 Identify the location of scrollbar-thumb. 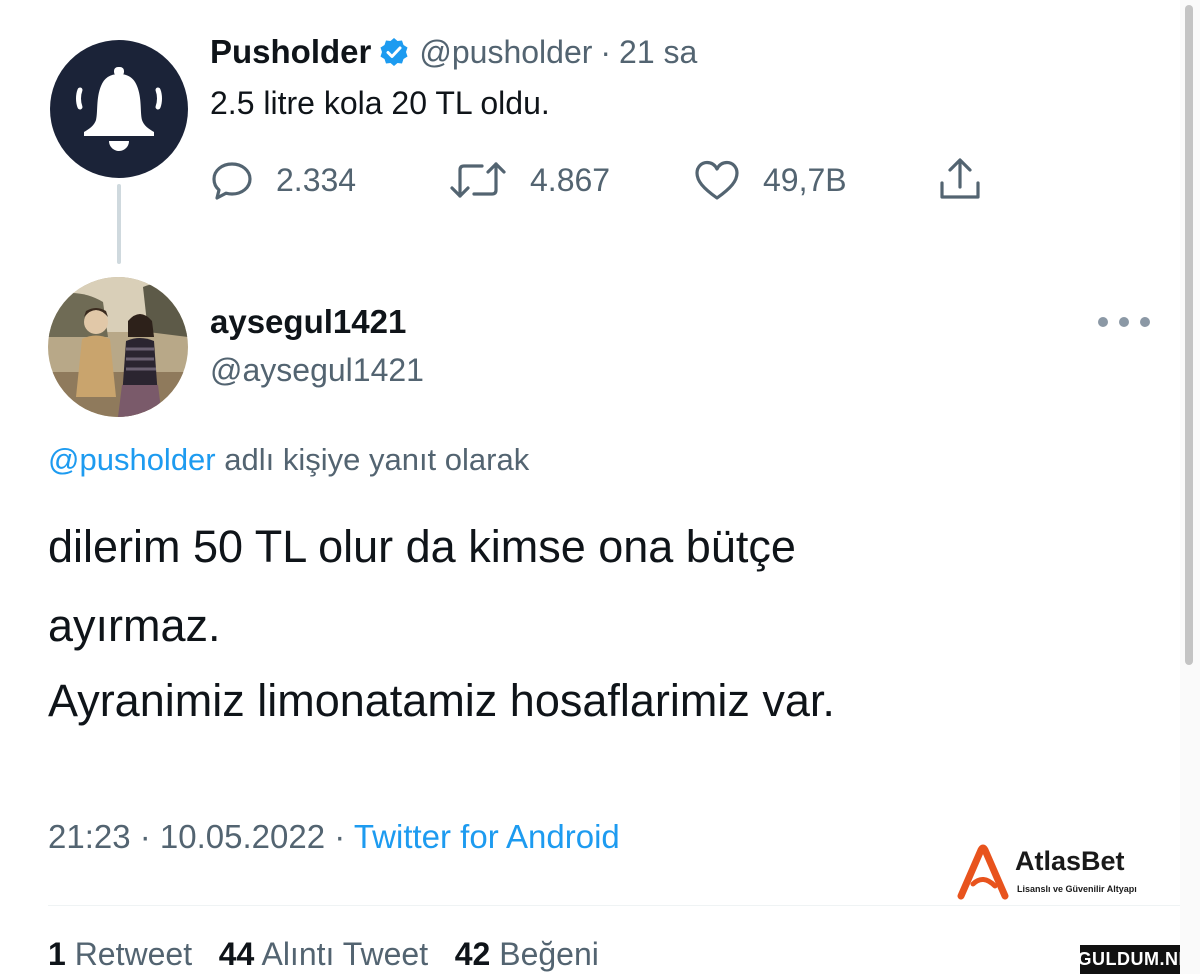
(1189, 335).